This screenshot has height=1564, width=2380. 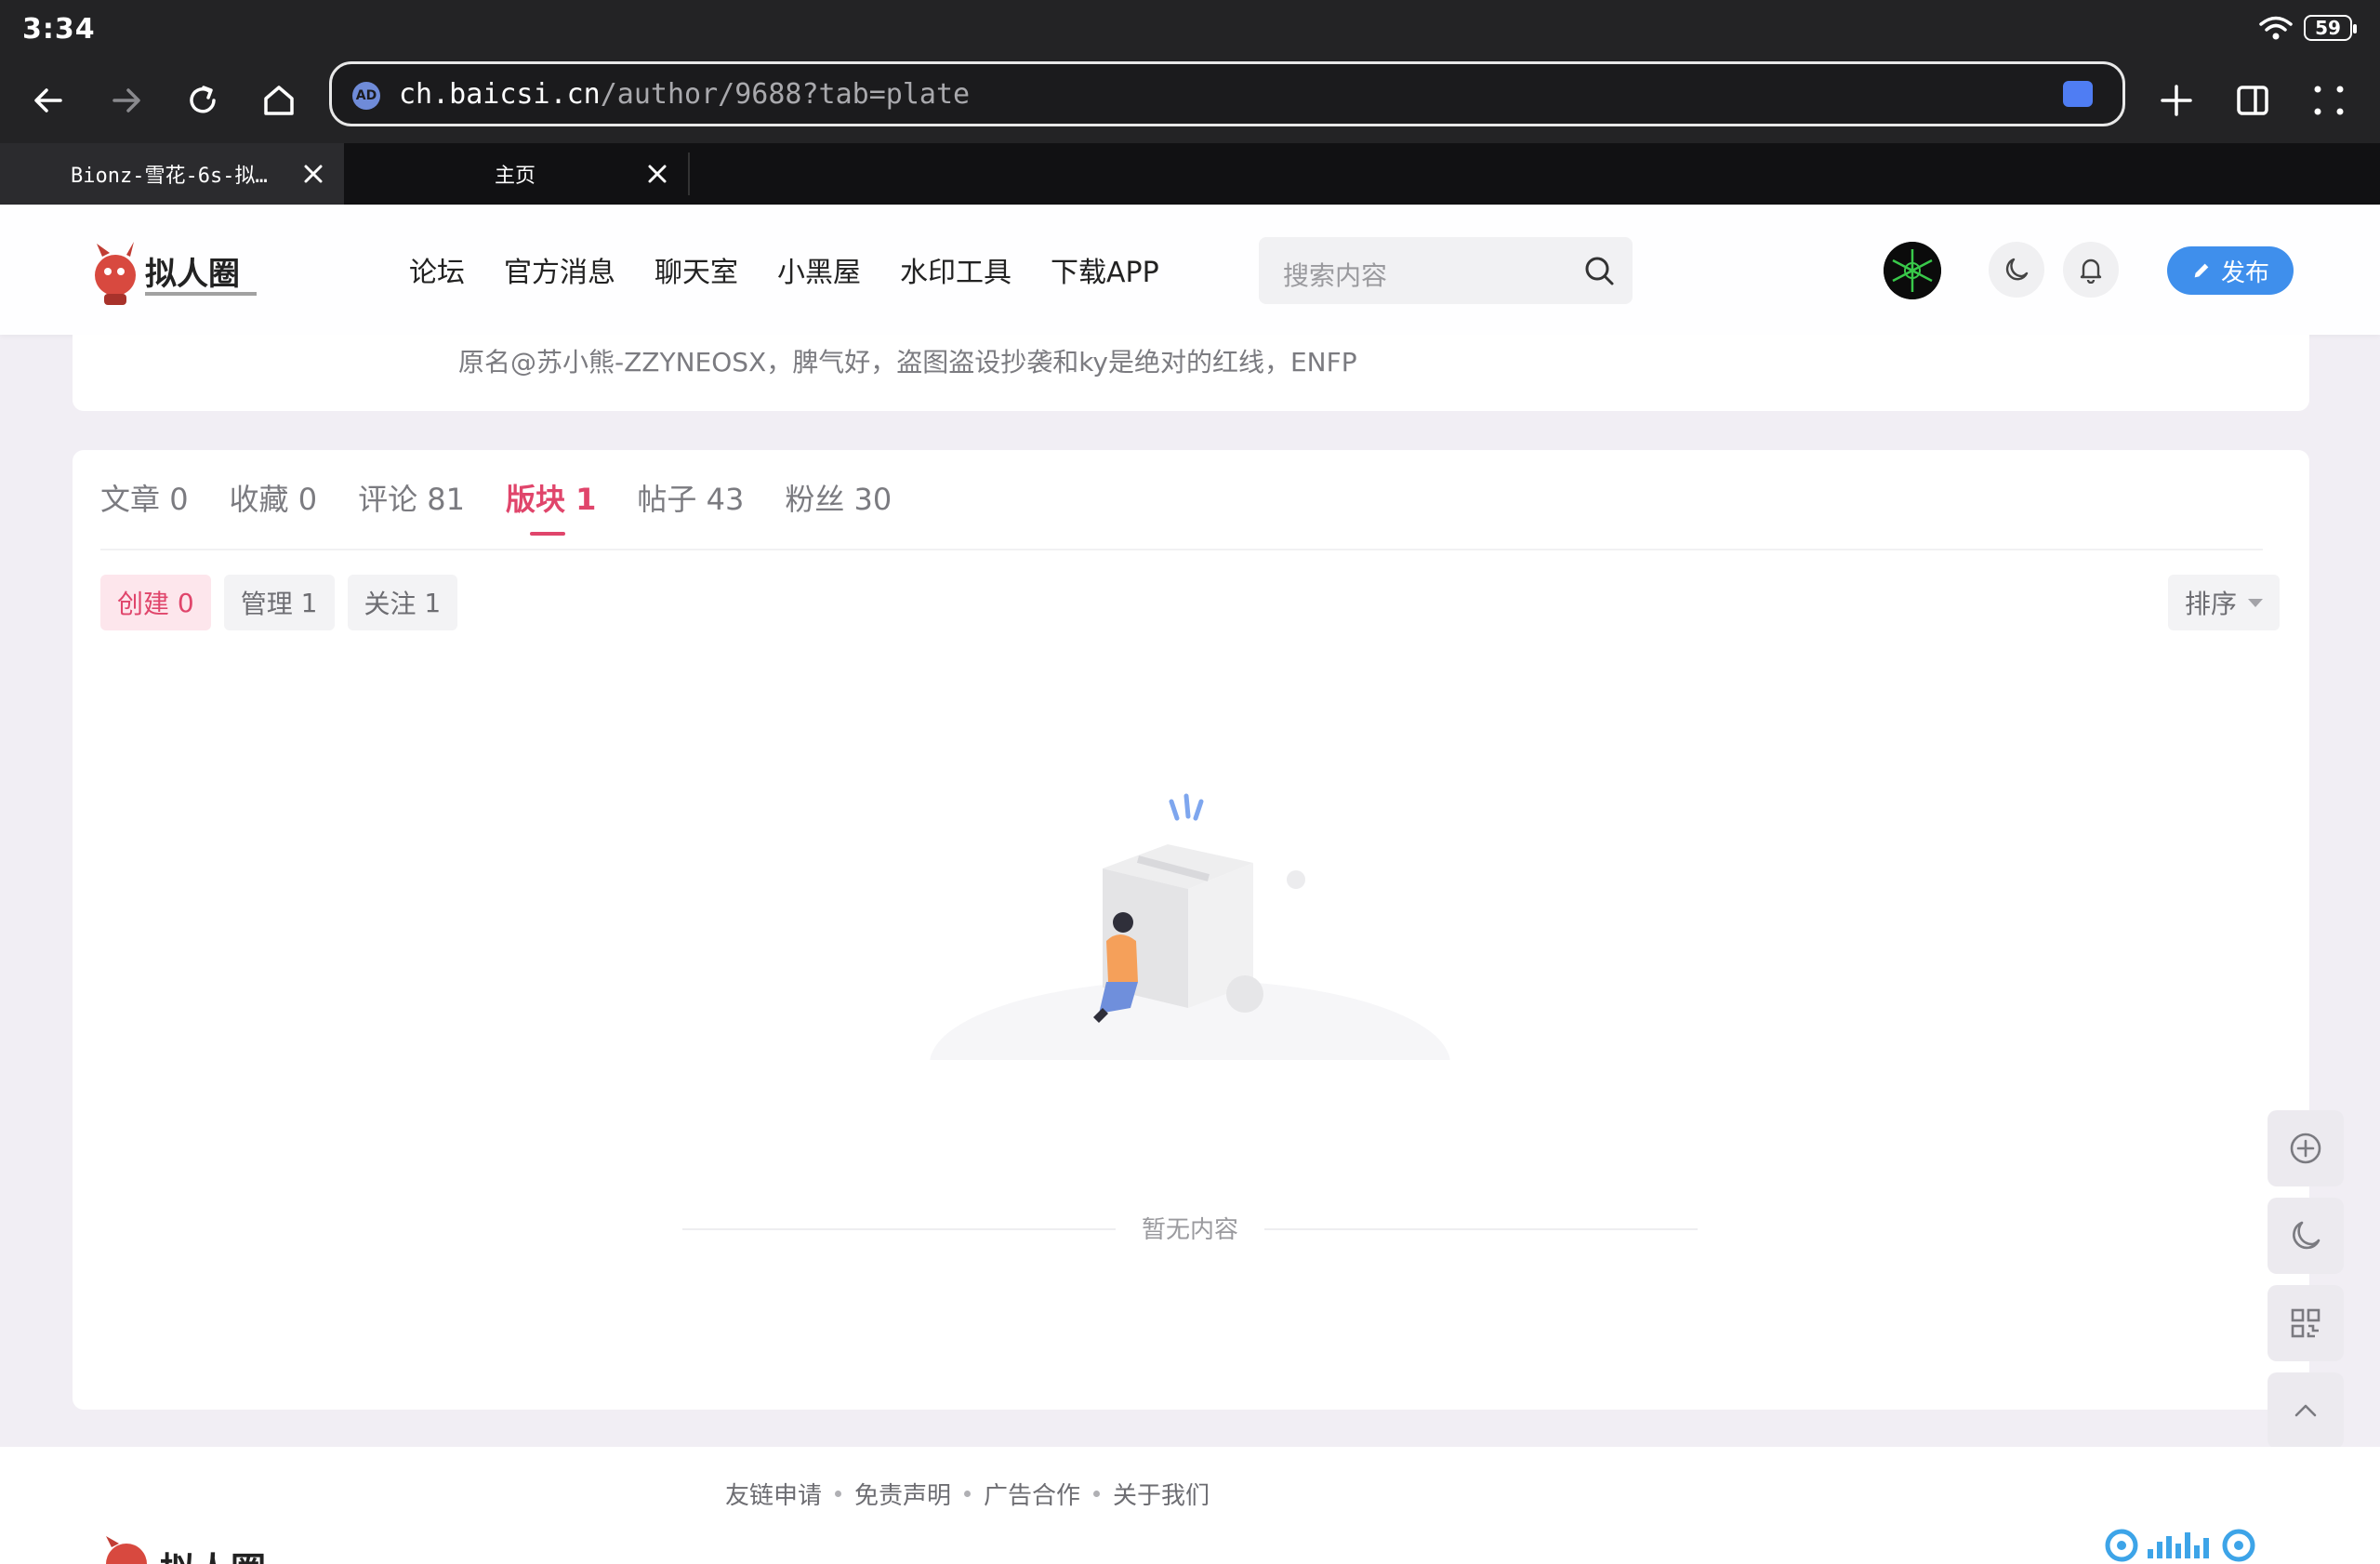 I want to click on bell-icon, so click(x=2091, y=271).